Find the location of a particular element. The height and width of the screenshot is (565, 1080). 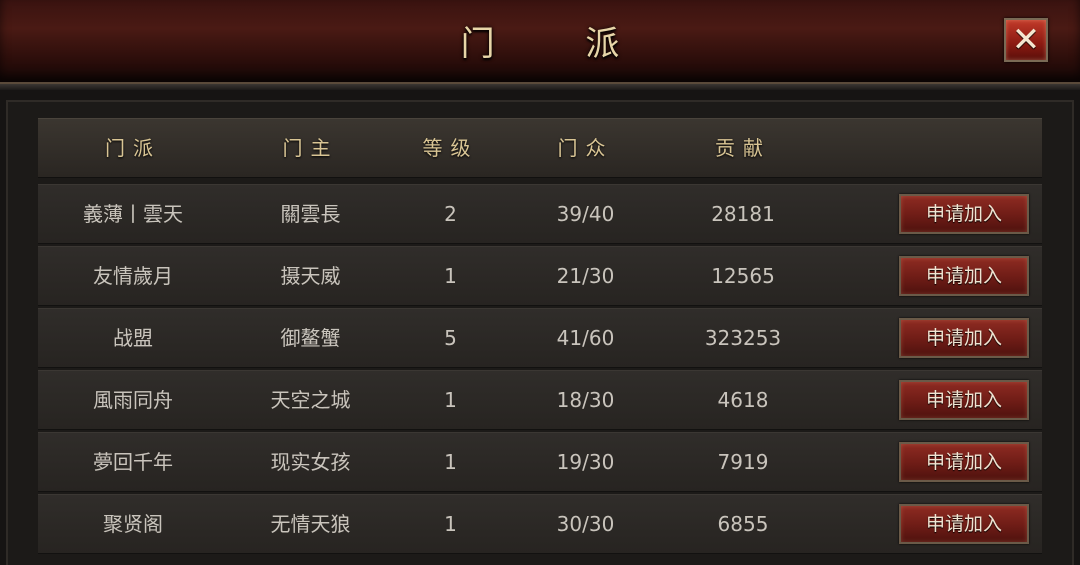

guild-leader: 现实女孩 is located at coordinates (310, 462).